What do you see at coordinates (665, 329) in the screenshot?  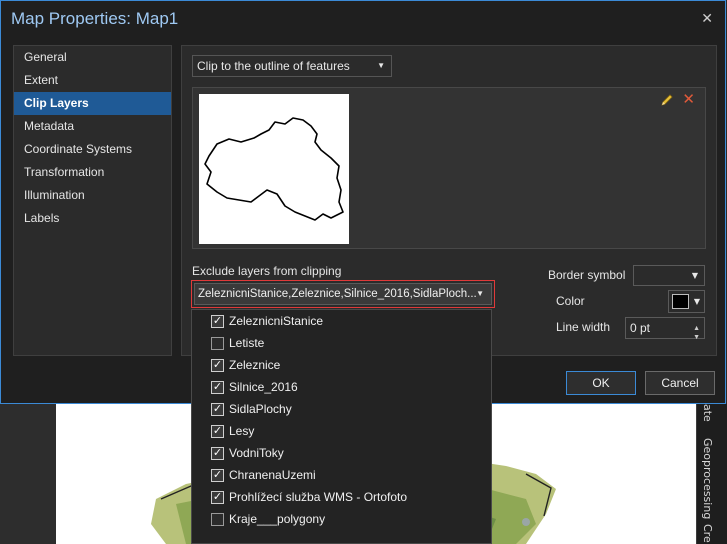 I see `line-width-input: 0 pt ▲ ▼` at bounding box center [665, 329].